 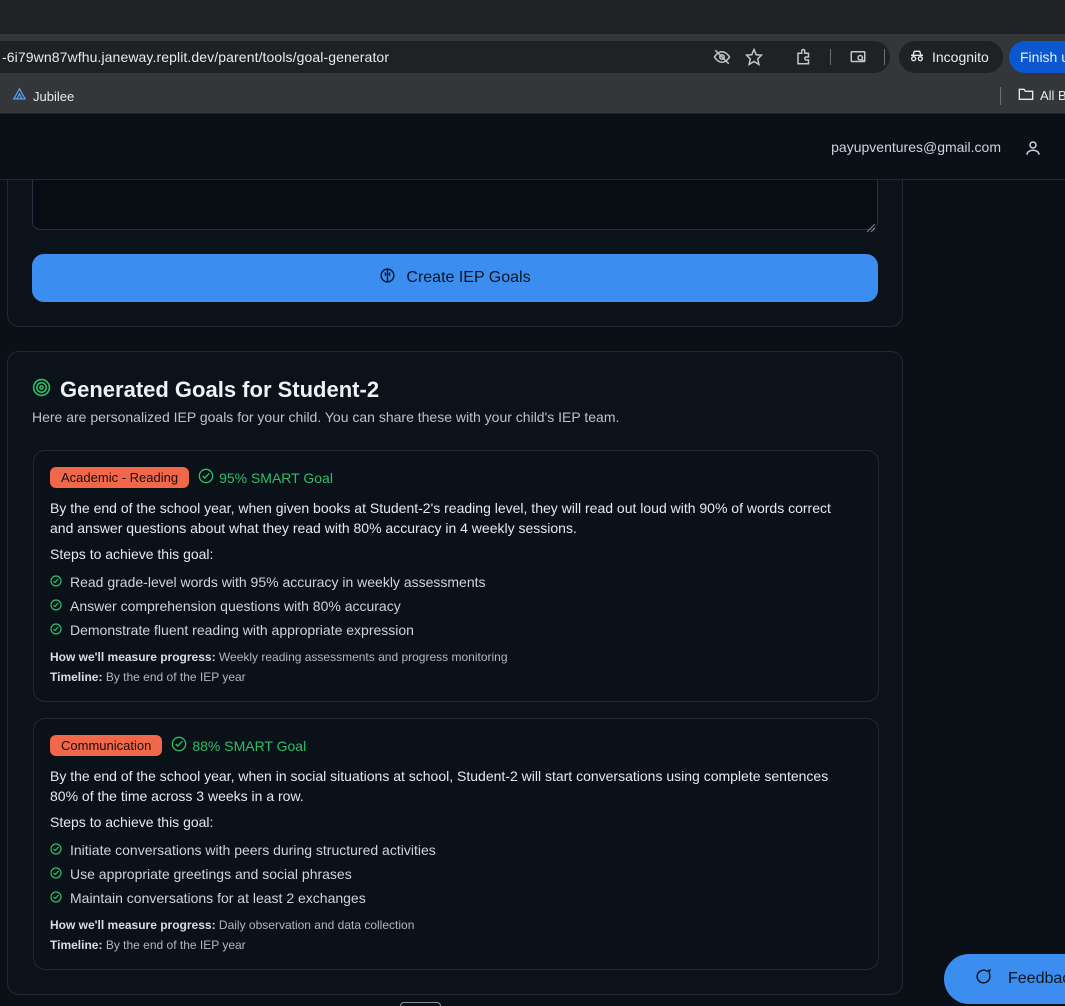 I want to click on brain-icon, so click(x=387, y=278).